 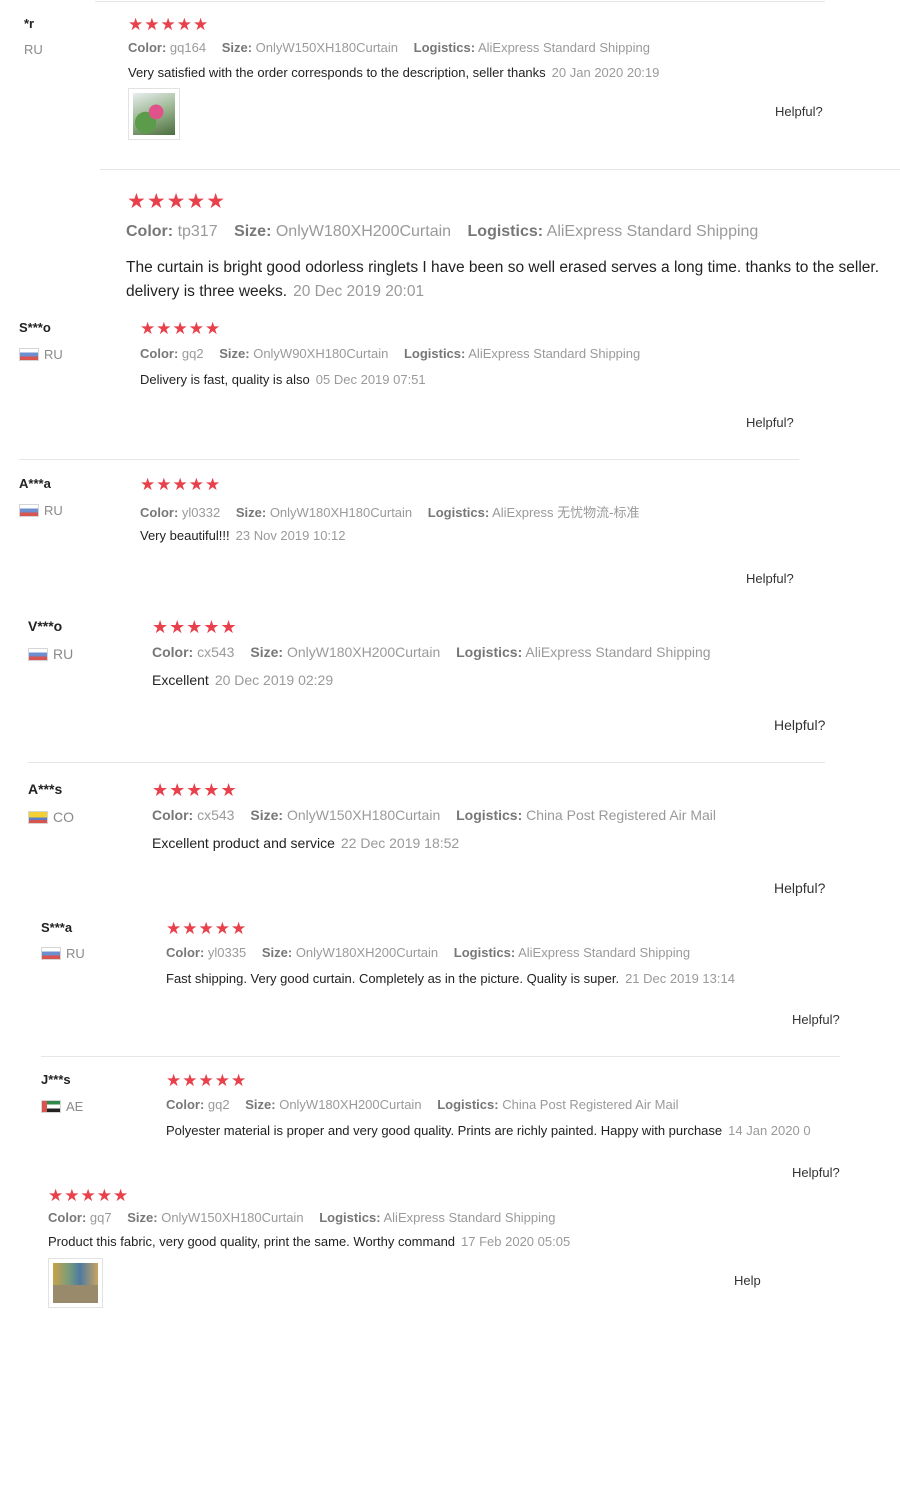 What do you see at coordinates (100, 1217) in the screenshot?
I see `color-value: gq7` at bounding box center [100, 1217].